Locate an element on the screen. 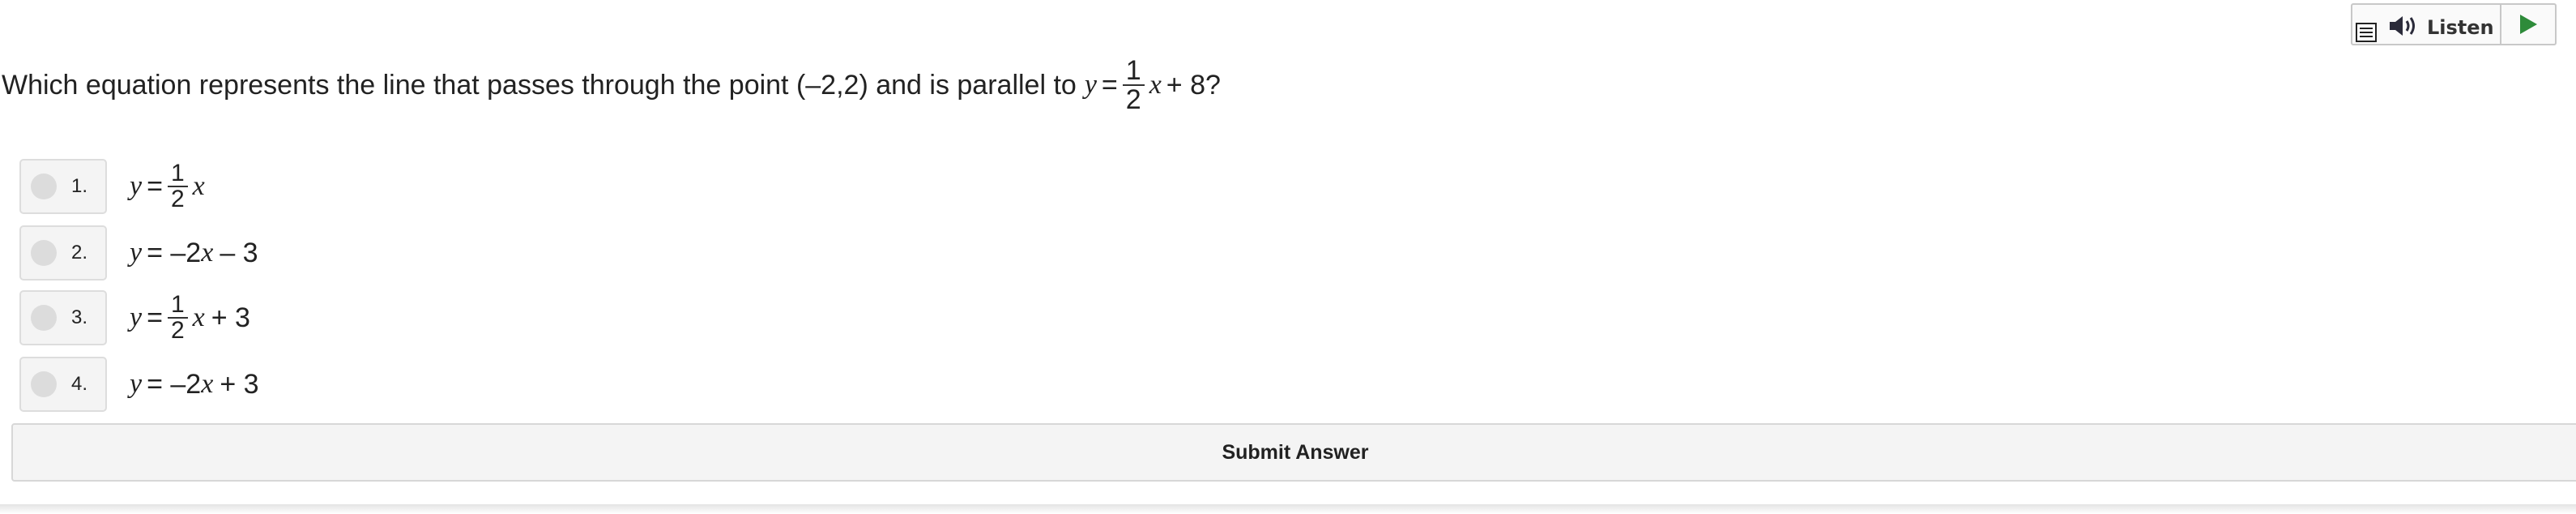 This screenshot has width=2576, height=514. choice-button: 4. is located at coordinates (63, 384).